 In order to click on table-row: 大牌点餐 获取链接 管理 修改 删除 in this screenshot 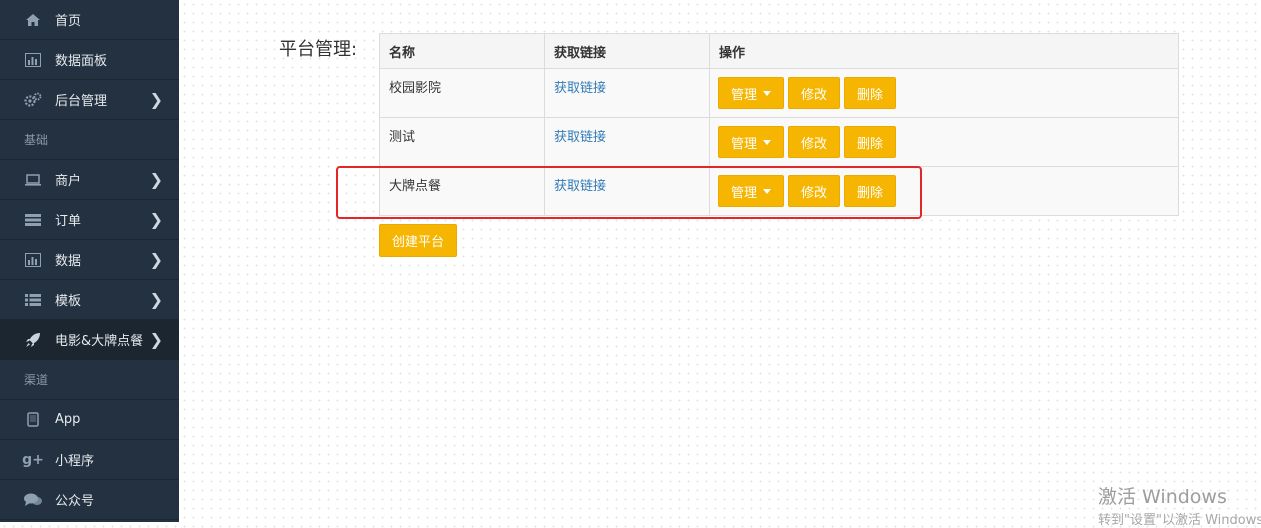, I will do `click(779, 191)`.